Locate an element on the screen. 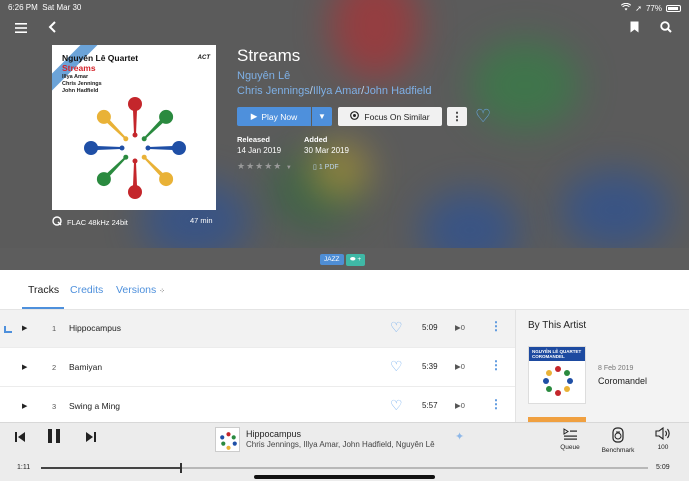  track-row: ▶ 3 Swing a Ming ♡ 5:57 ▶0 ⋮ is located at coordinates (257, 405).